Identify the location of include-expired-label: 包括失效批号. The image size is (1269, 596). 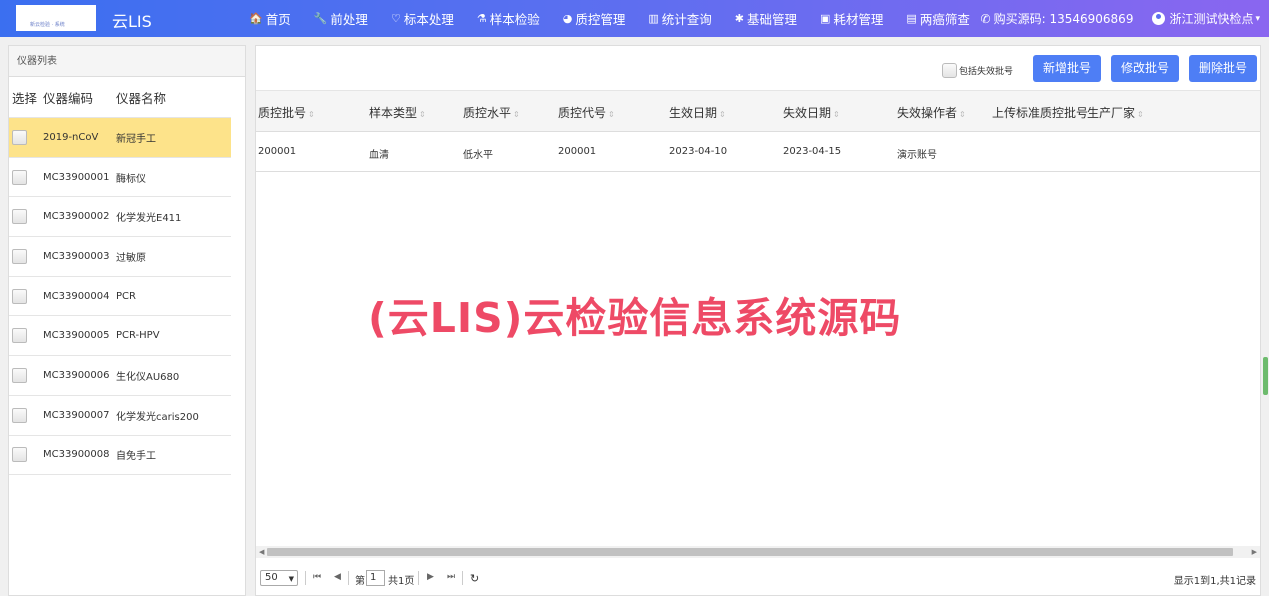
(986, 72).